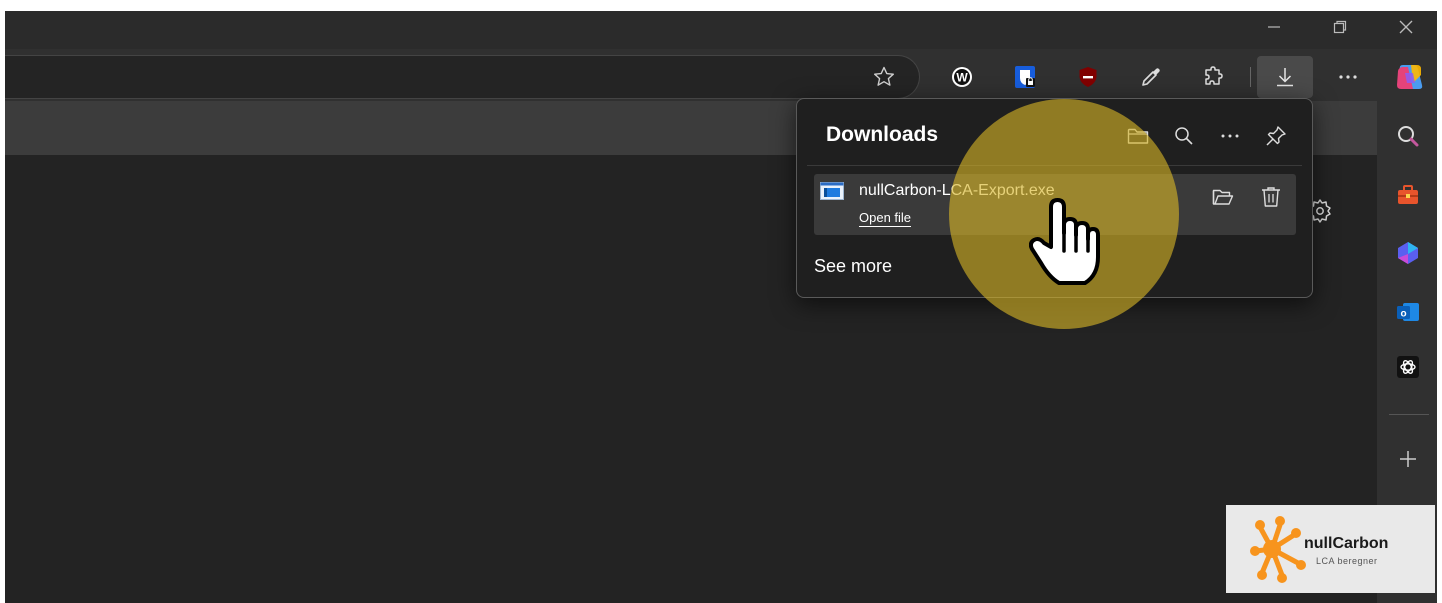  I want to click on minimize-button, so click(1274, 27).